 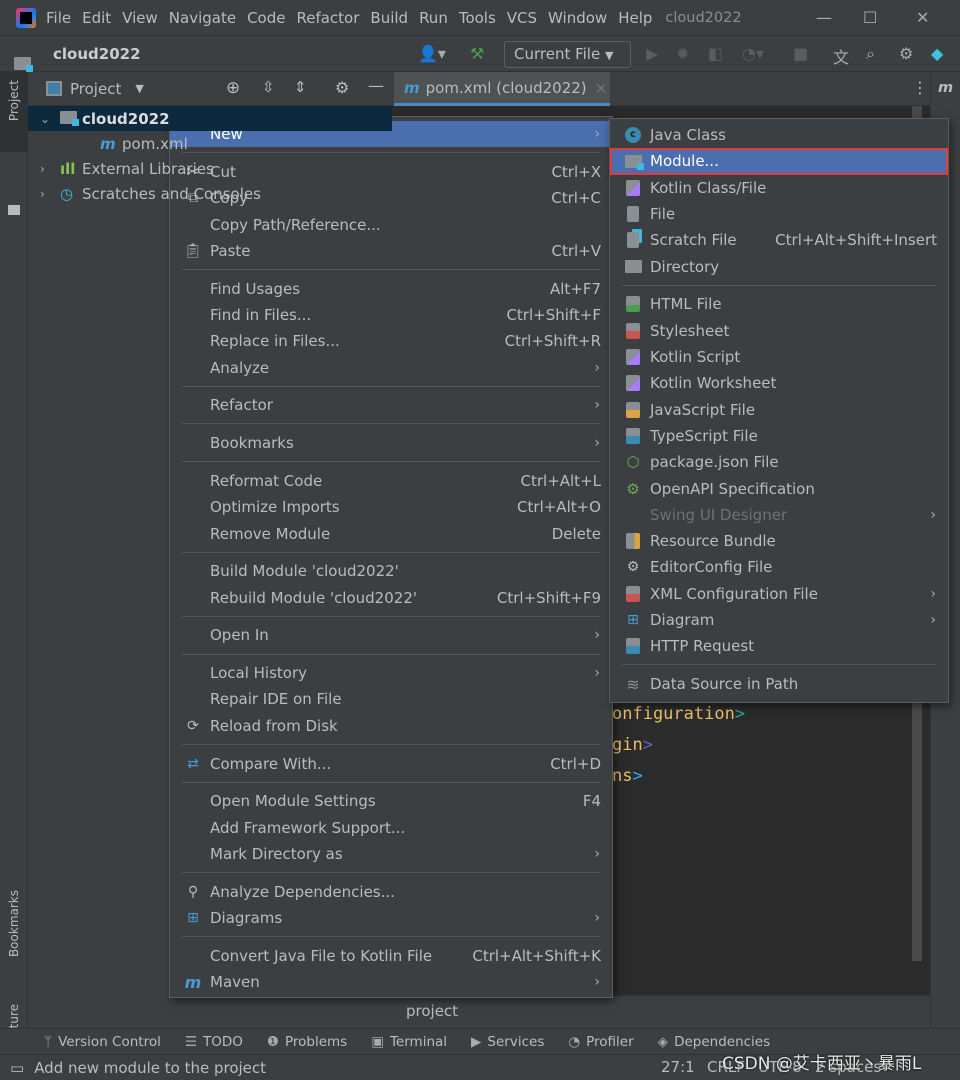 What do you see at coordinates (870, 54) in the screenshot?
I see `search-icon: ⌕` at bounding box center [870, 54].